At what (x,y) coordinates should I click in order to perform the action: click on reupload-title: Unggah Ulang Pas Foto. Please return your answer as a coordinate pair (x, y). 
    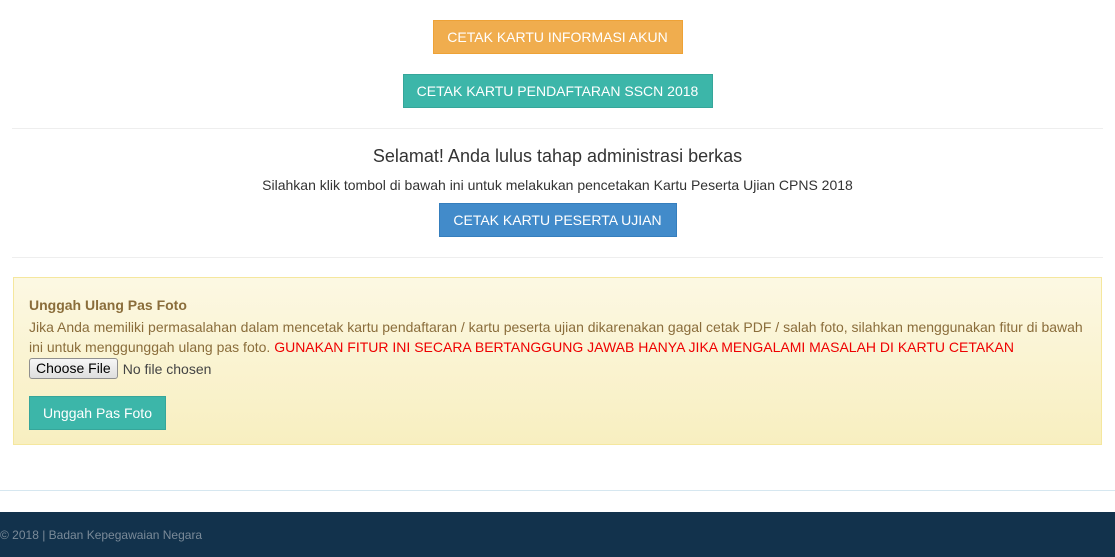
    Looking at the image, I should click on (108, 305).